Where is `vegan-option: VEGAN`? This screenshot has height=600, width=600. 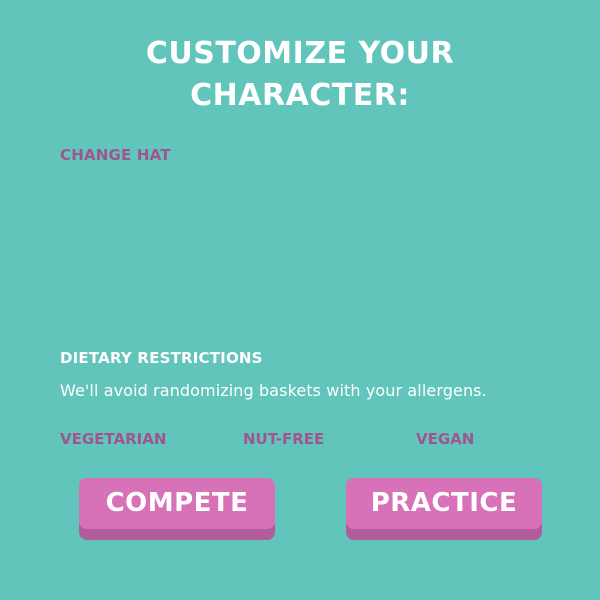 vegan-option: VEGAN is located at coordinates (445, 439).